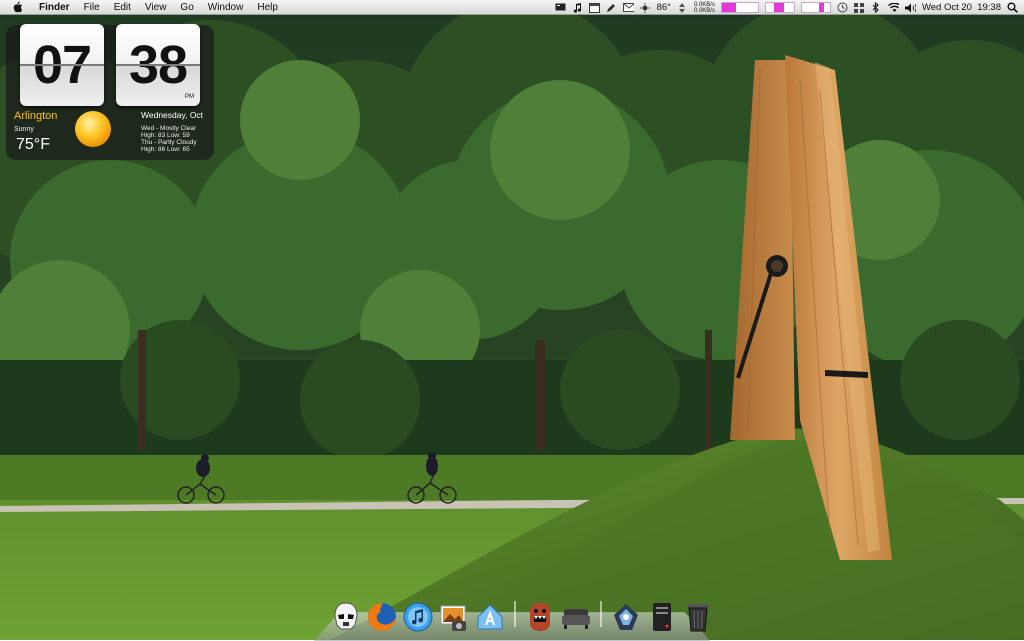 The height and width of the screenshot is (641, 1024). Describe the element at coordinates (92, 7) in the screenshot. I see `menu-file: File` at that location.